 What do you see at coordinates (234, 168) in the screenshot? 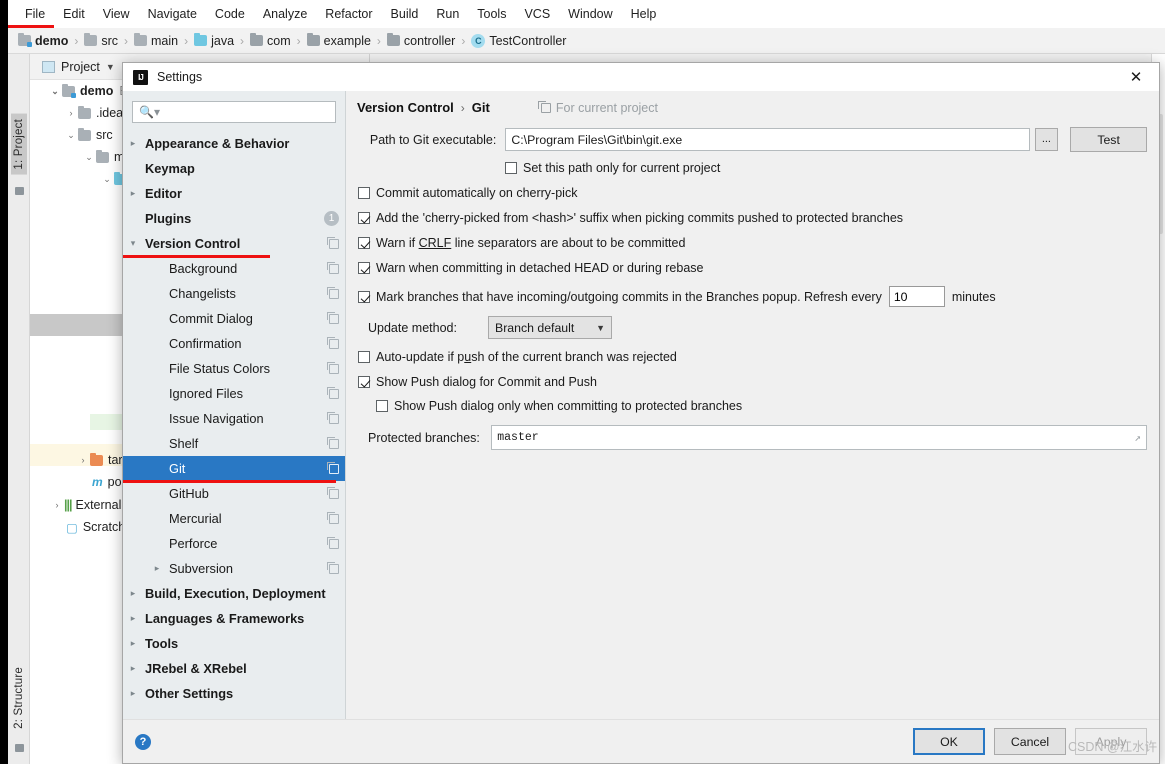
I see `settings-category-keymap: Keymap` at bounding box center [234, 168].